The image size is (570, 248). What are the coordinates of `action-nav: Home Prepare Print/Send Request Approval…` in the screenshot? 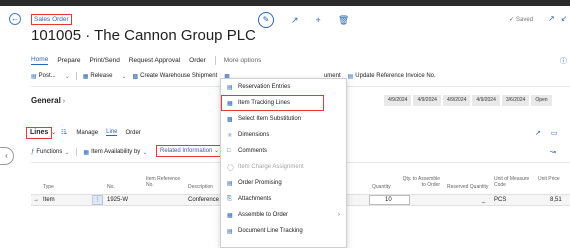 It's located at (150, 60).